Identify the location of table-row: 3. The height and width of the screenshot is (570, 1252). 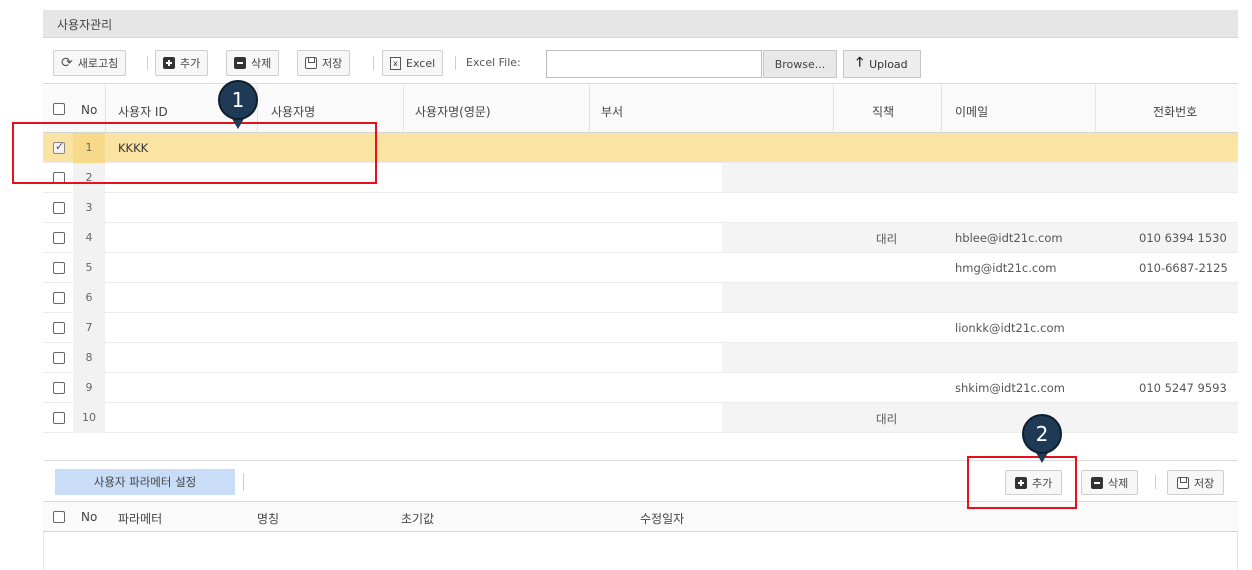
(640, 208).